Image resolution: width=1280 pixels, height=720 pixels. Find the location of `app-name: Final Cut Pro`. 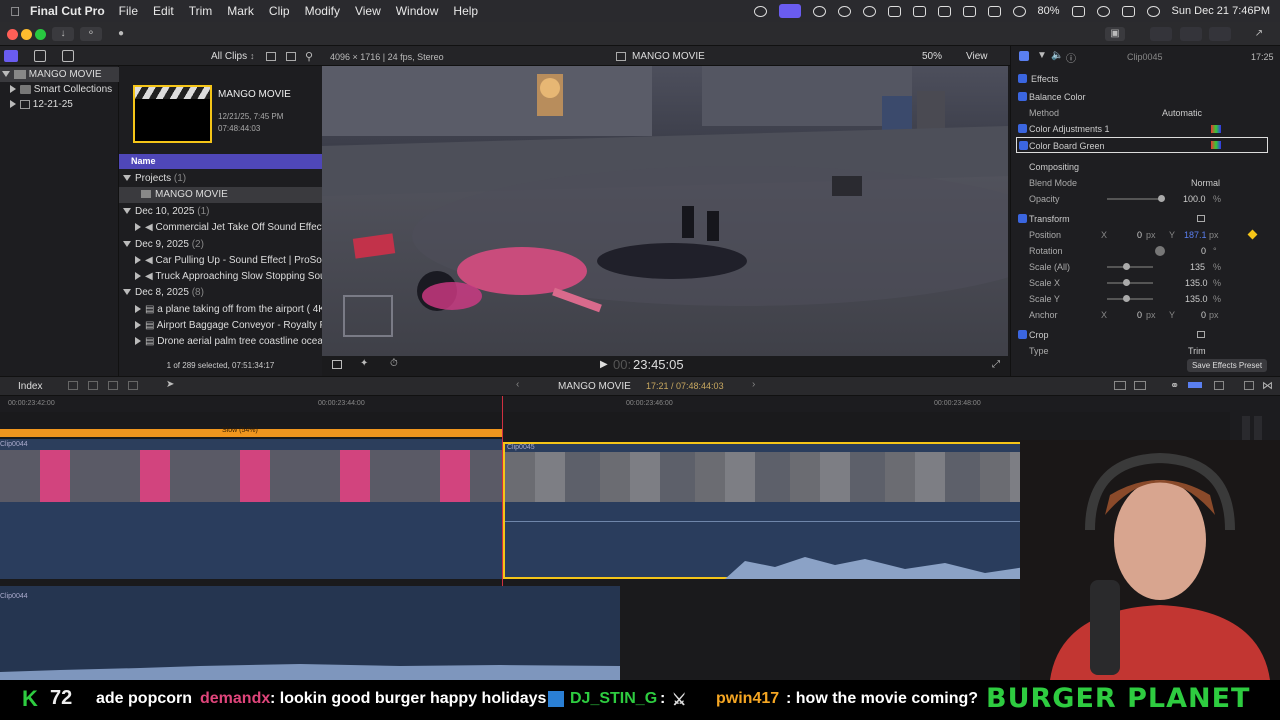

app-name: Final Cut Pro is located at coordinates (67, 11).